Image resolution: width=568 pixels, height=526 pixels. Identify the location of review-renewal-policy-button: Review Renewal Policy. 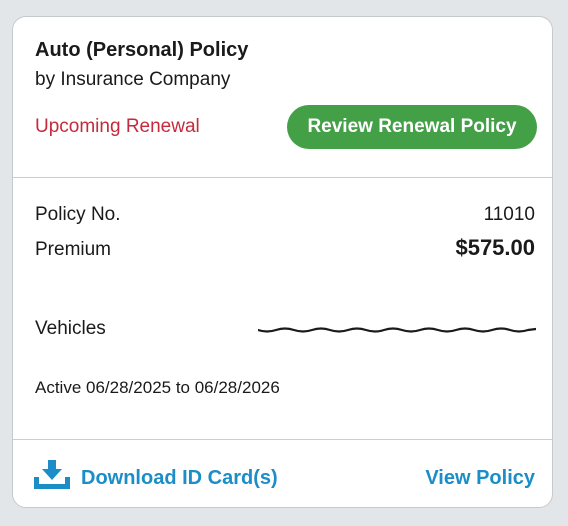
(412, 127).